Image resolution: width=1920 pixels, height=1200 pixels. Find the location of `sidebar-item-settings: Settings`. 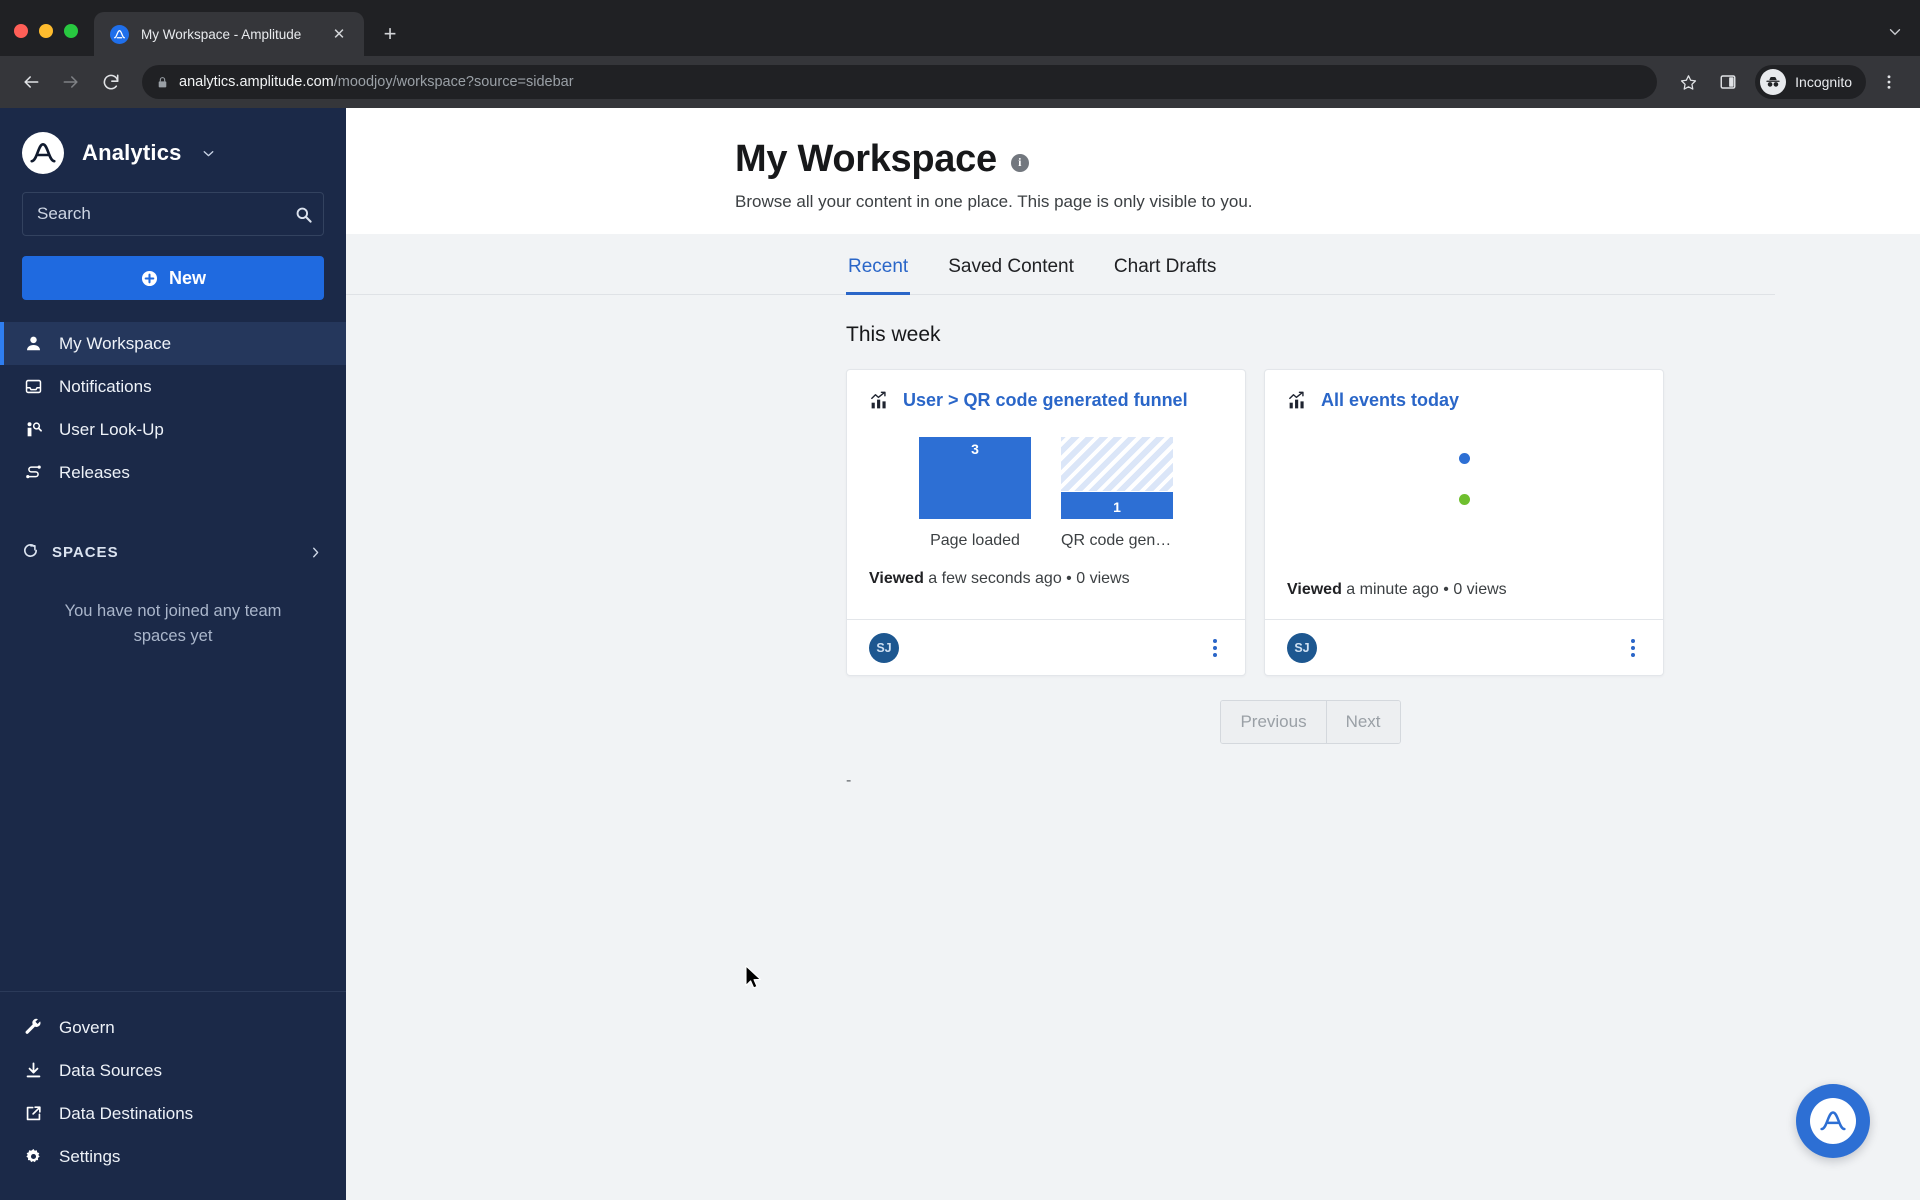

sidebar-item-settings: Settings is located at coordinates (173, 1156).